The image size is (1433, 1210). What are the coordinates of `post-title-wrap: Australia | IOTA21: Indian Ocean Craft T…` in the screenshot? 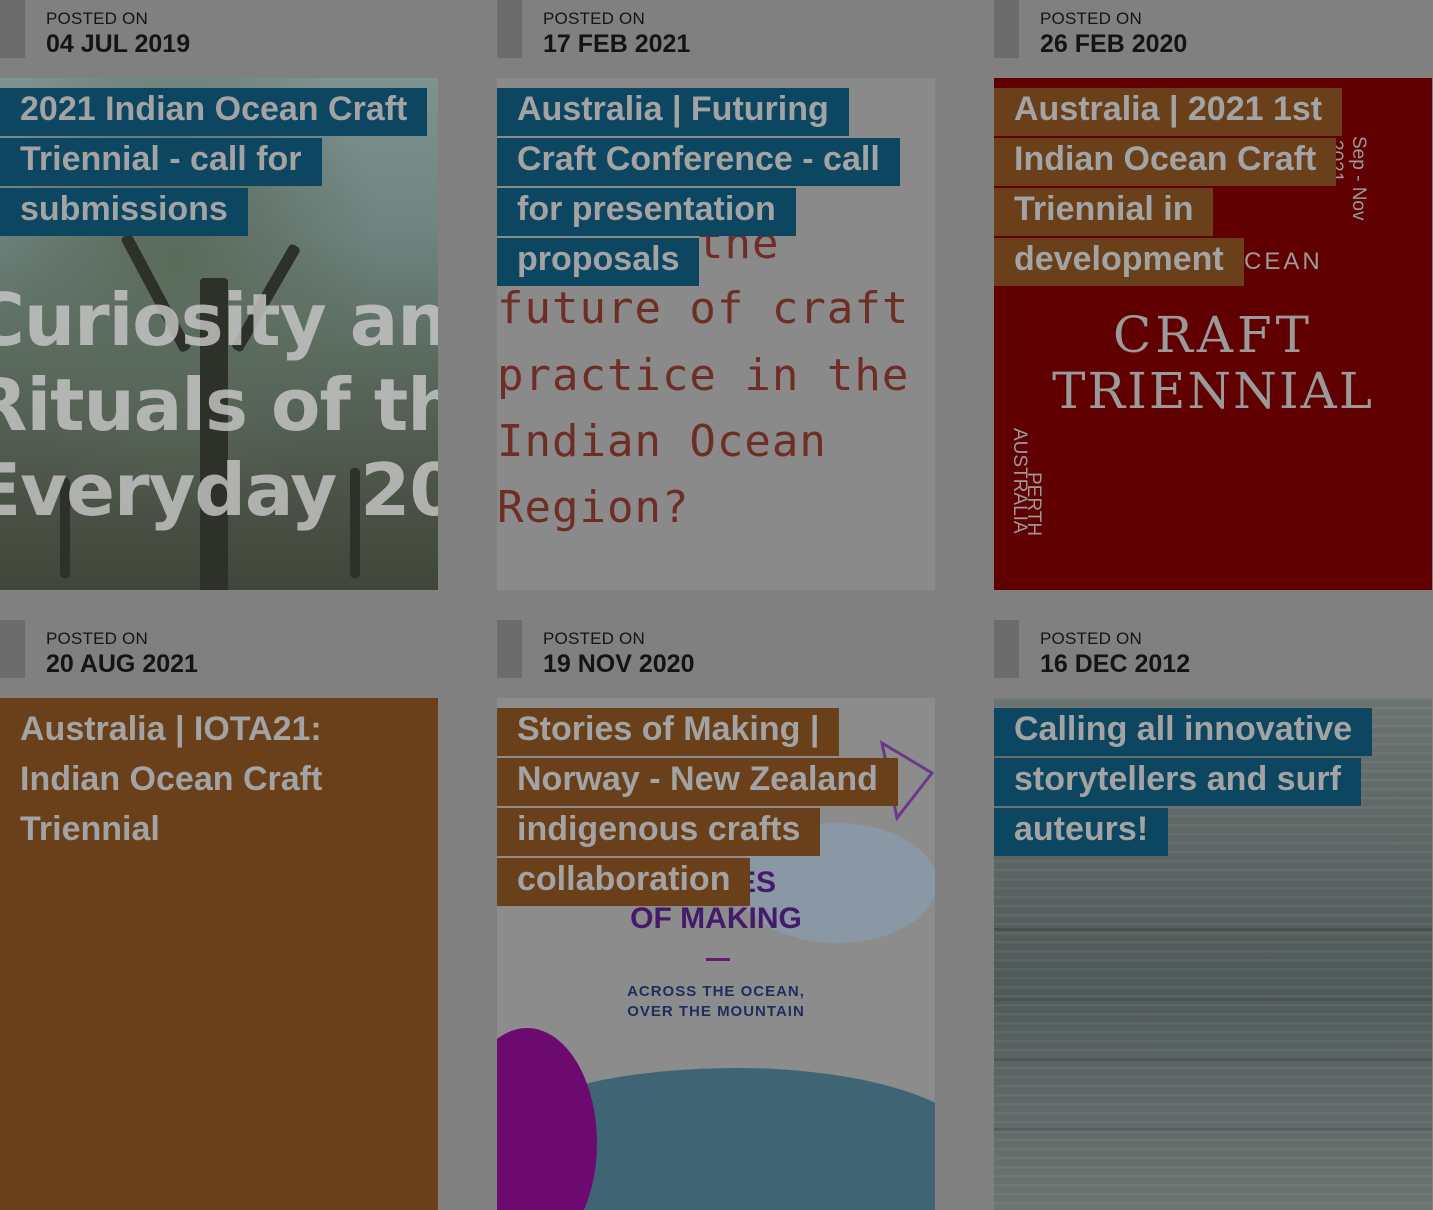 It's located at (219, 779).